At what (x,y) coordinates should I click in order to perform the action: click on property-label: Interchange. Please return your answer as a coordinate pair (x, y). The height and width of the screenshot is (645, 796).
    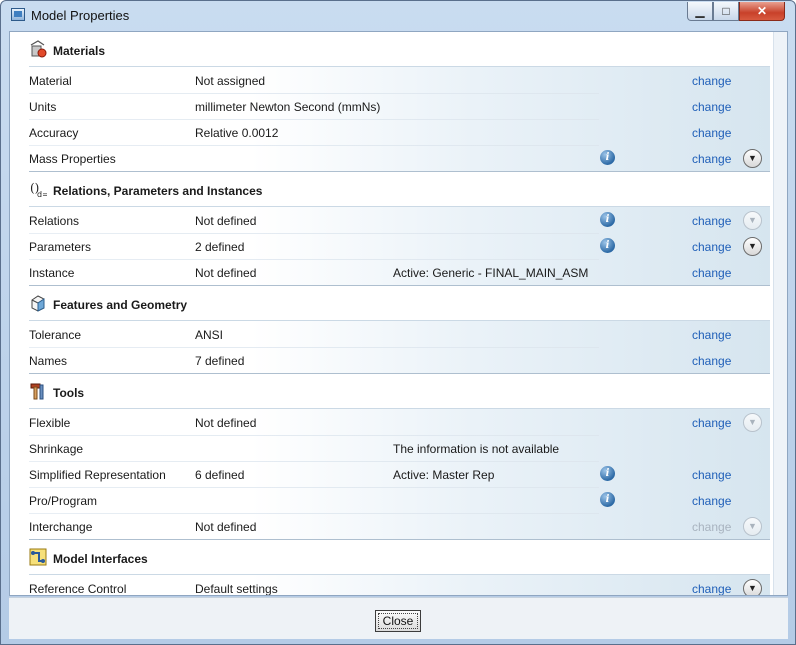
    Looking at the image, I should click on (61, 527).